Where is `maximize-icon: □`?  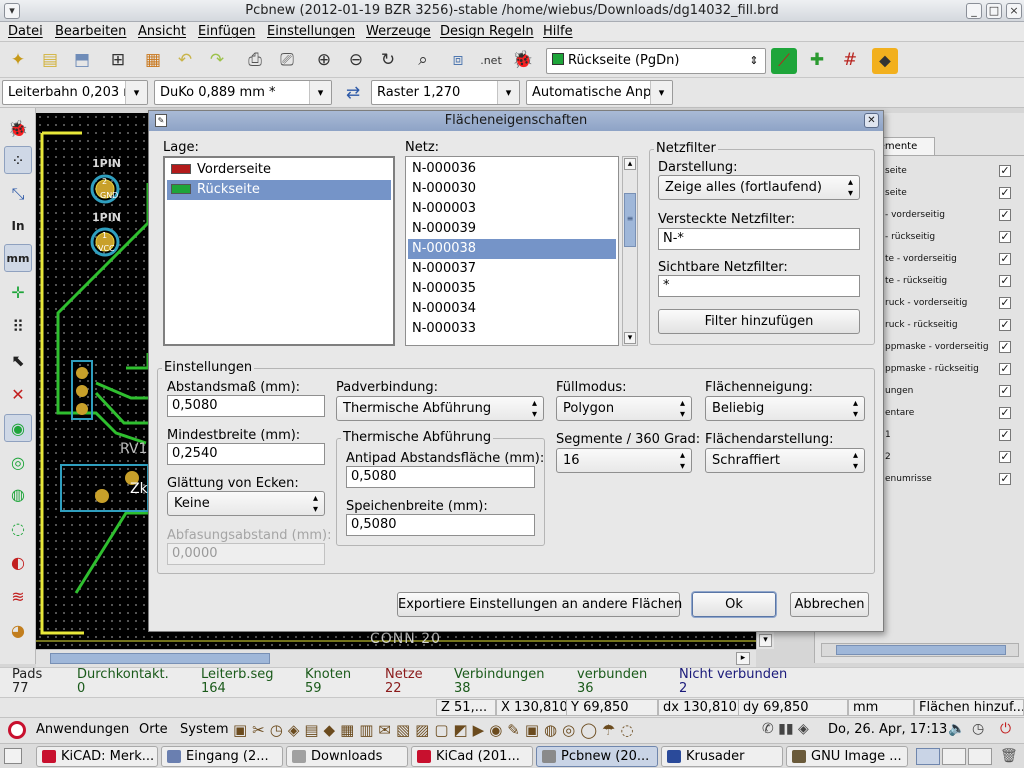 maximize-icon: □ is located at coordinates (994, 11).